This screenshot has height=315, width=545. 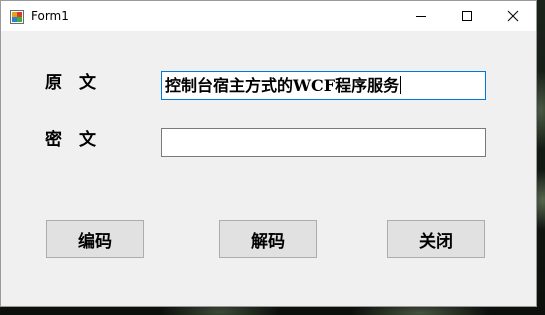 I want to click on minimize-icon, so click(x=421, y=16).